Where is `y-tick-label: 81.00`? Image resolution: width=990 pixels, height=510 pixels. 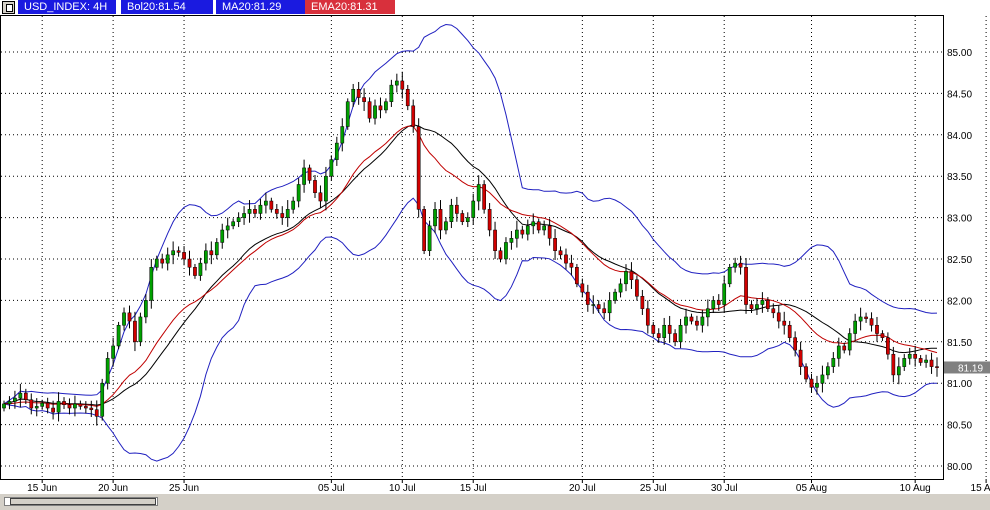
y-tick-label: 81.00 is located at coordinates (959, 384).